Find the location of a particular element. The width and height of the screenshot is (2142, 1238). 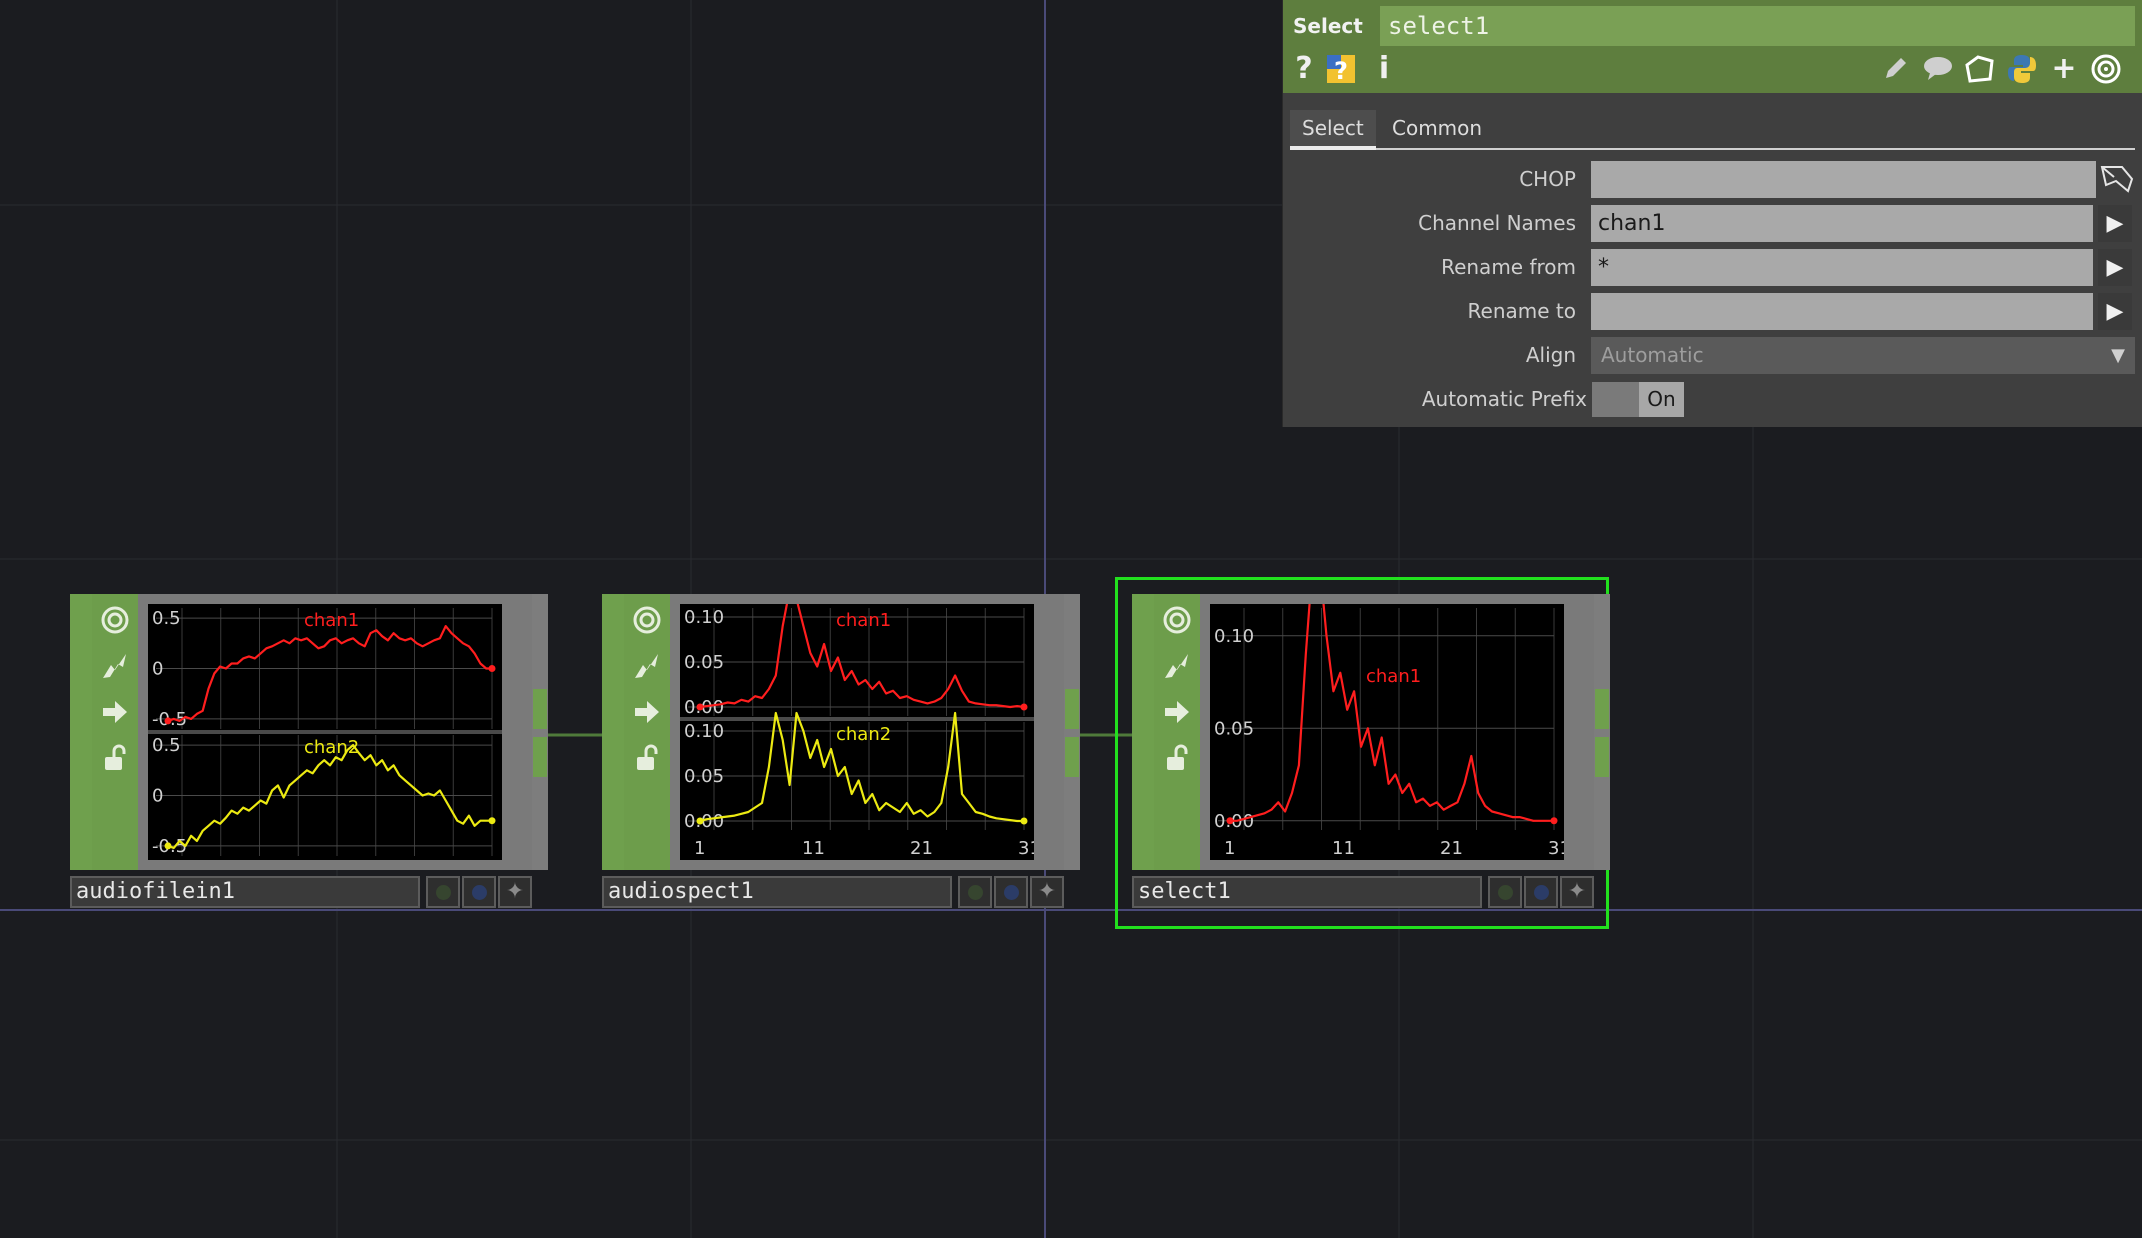

y-tick-label: 0.10 is located at coordinates (1234, 636).